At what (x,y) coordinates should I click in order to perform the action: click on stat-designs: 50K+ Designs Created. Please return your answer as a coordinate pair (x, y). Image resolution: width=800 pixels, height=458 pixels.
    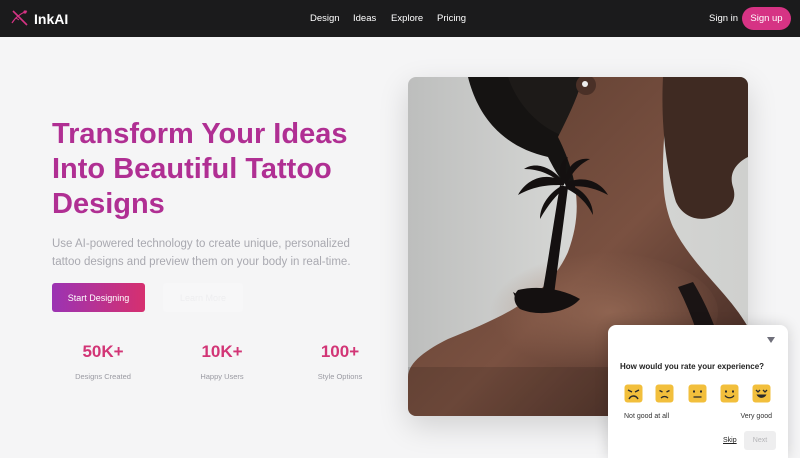
    Looking at the image, I should click on (103, 361).